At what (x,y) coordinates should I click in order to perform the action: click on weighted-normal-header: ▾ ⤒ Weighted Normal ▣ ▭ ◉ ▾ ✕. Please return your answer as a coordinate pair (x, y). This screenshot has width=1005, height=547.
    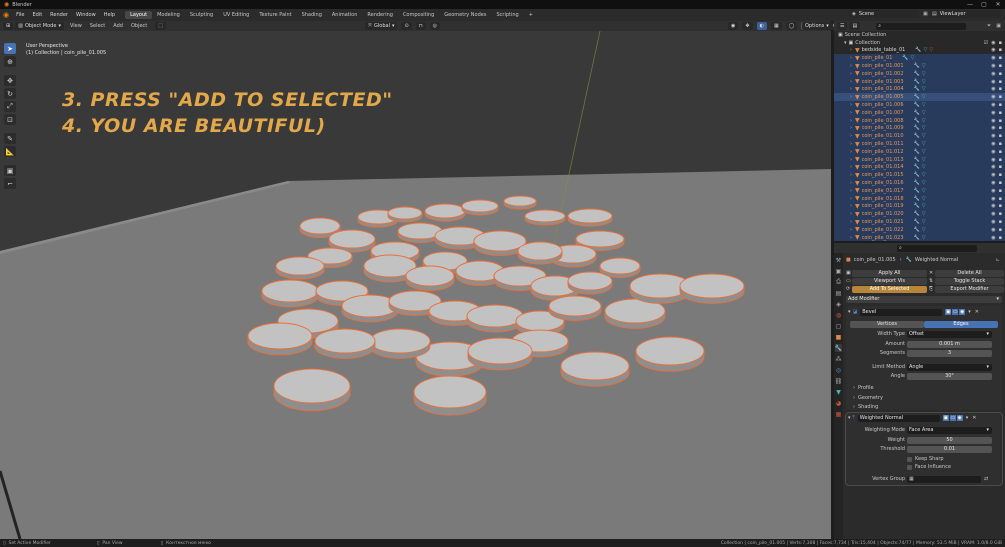
    Looking at the image, I should click on (924, 418).